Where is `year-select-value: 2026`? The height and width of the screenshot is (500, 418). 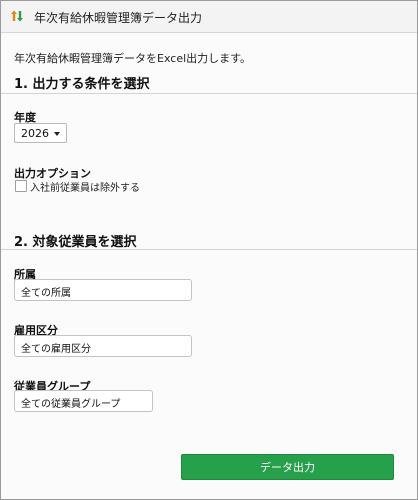
year-select-value: 2026 is located at coordinates (35, 133).